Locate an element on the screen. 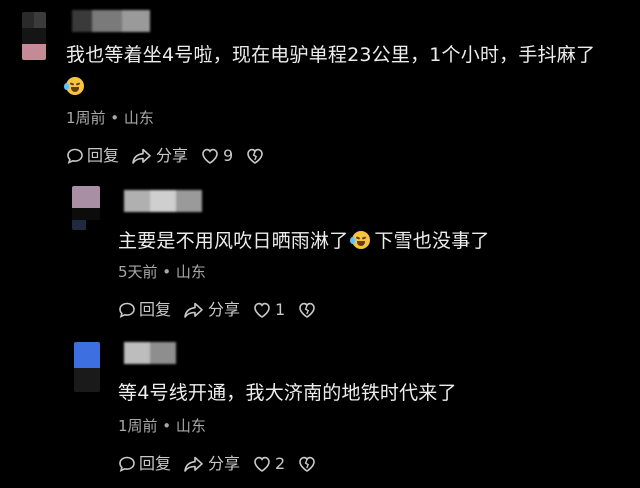 The width and height of the screenshot is (640, 488). comment-text-part: 主要是不用风吹日晒雨淋了 is located at coordinates (233, 241).